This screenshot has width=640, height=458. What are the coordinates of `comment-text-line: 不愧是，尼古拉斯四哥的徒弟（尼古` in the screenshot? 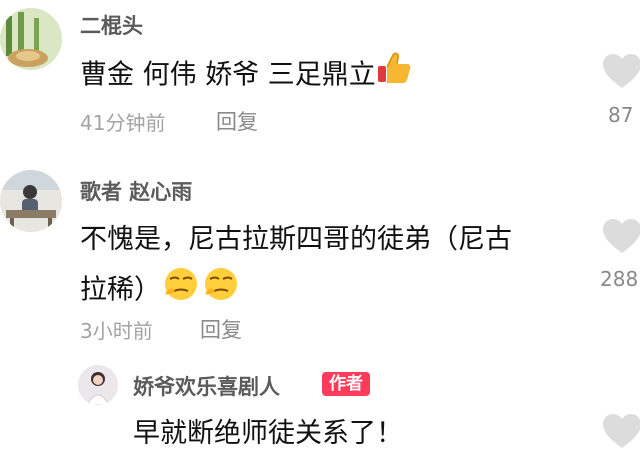 It's located at (296, 239).